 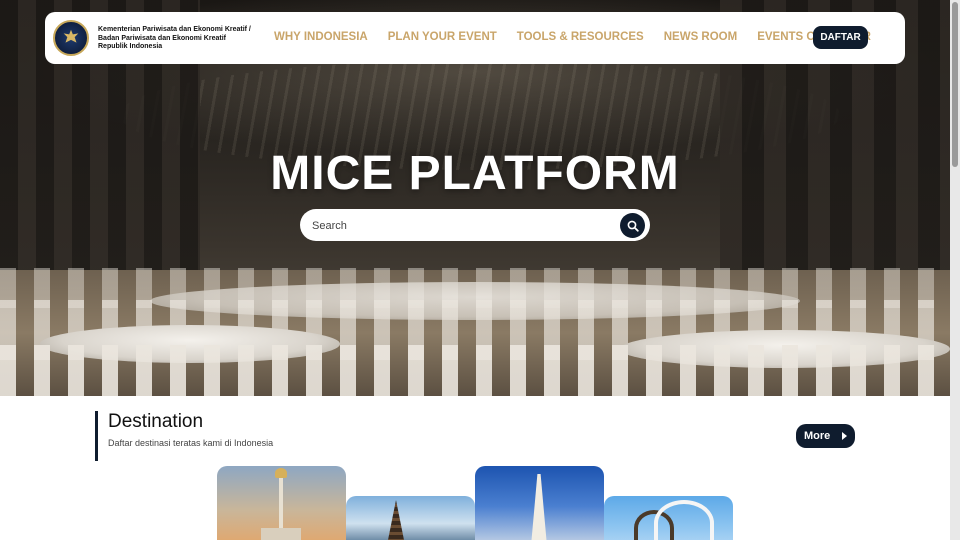 I want to click on nav-tools-resources: TOOLS & RESOURCES, so click(x=580, y=37).